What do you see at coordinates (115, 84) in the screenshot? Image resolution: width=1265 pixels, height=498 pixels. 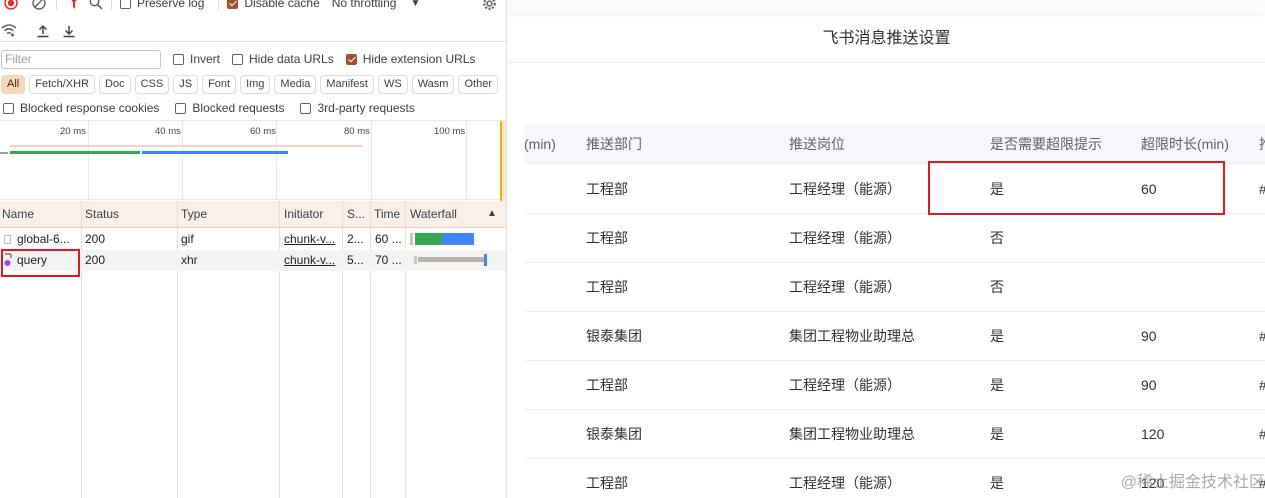 I see `type-filter-doc: Doc` at bounding box center [115, 84].